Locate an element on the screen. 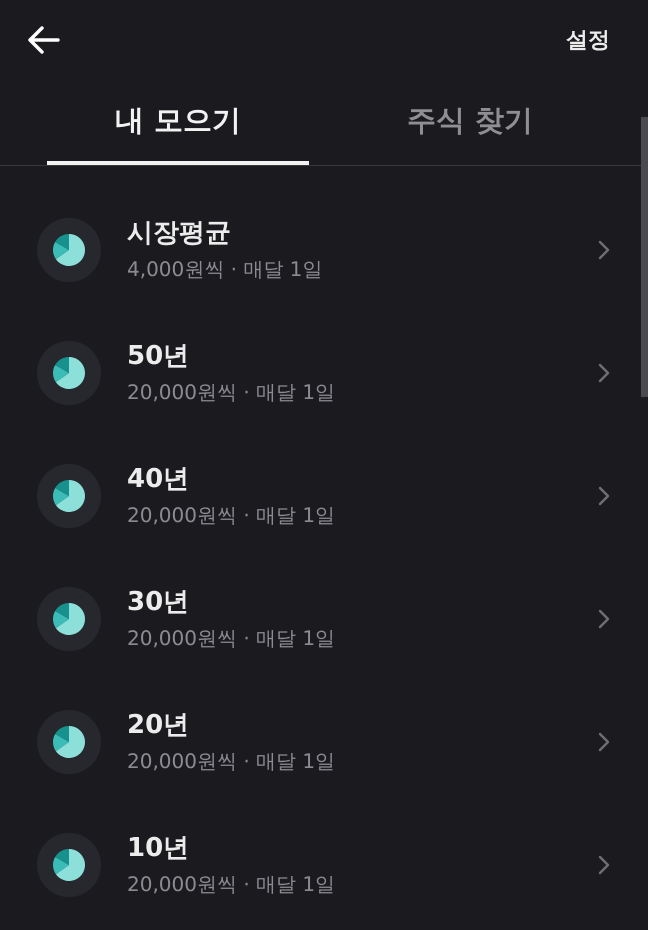 The image size is (648, 930). plan-title: 10년 is located at coordinates (158, 848).